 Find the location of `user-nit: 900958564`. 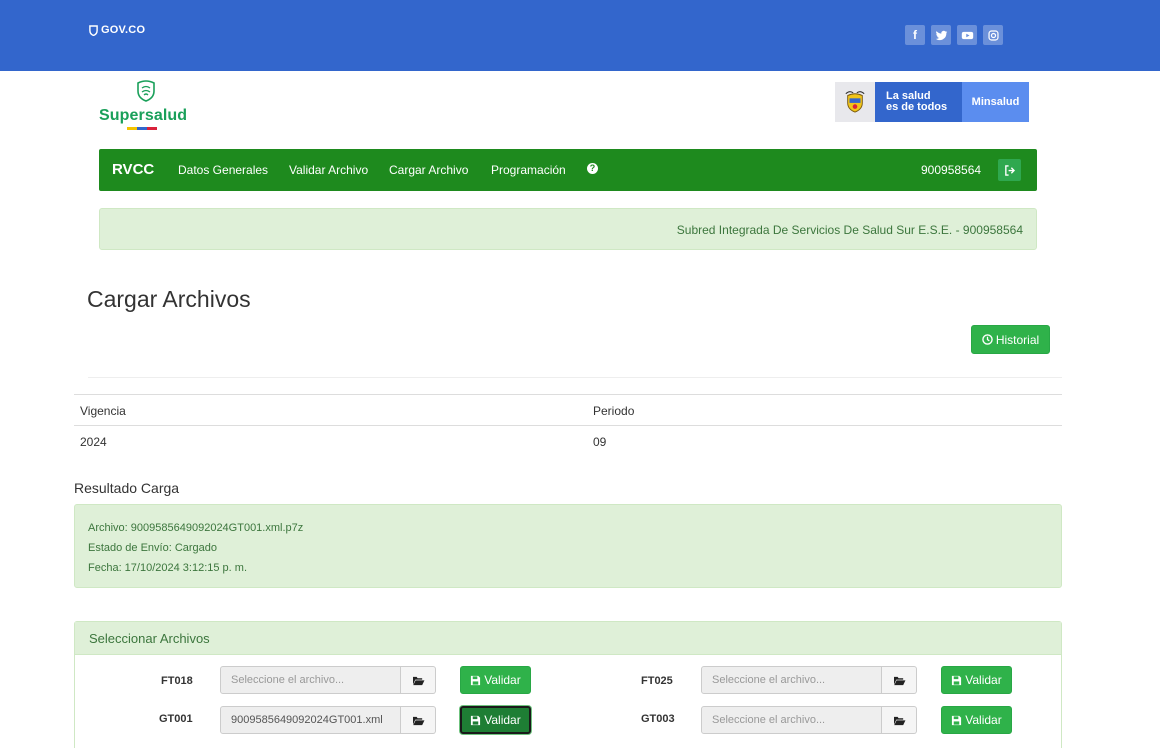

user-nit: 900958564 is located at coordinates (951, 170).